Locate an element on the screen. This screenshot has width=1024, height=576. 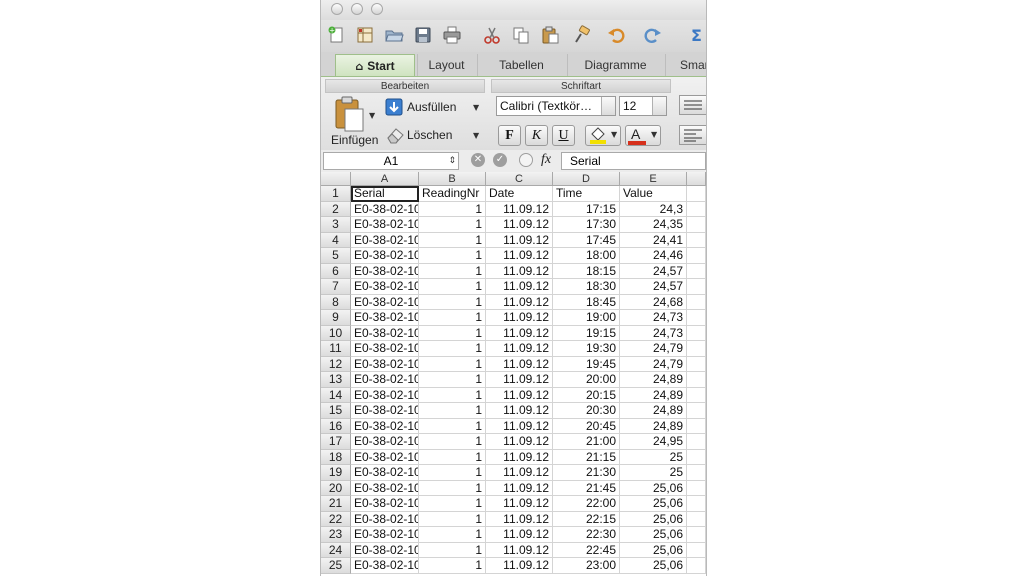
row-header: 15 is located at coordinates (336, 411).